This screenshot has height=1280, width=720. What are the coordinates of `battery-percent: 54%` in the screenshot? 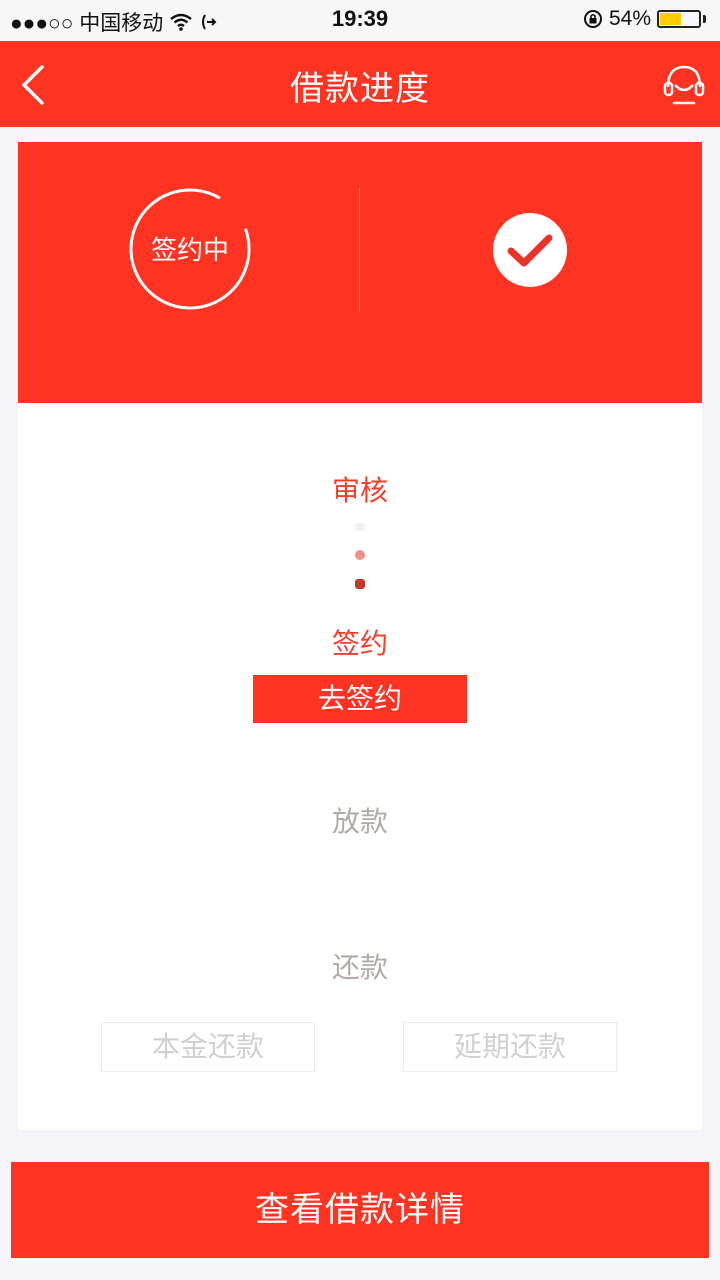 It's located at (629, 18).